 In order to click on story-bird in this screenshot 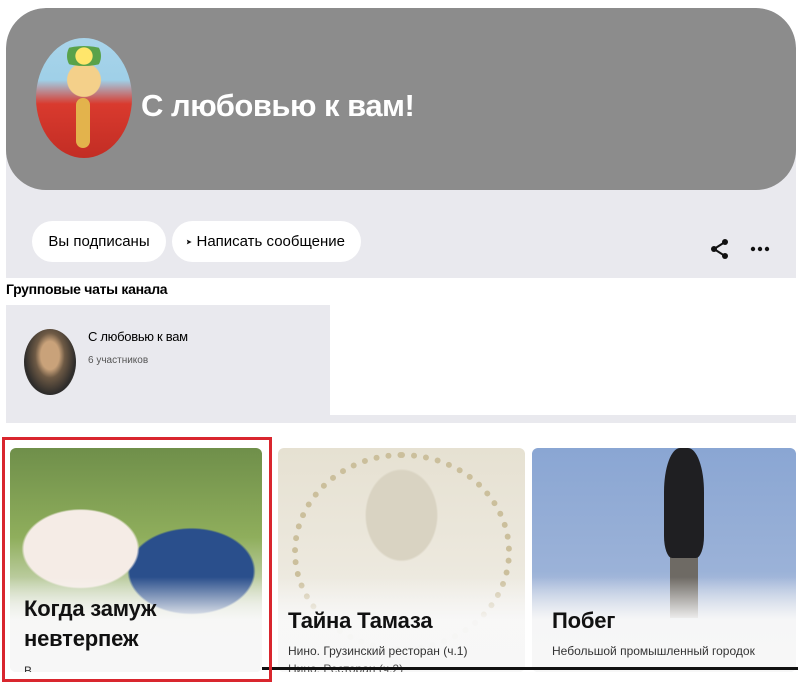, I will do `click(684, 503)`.